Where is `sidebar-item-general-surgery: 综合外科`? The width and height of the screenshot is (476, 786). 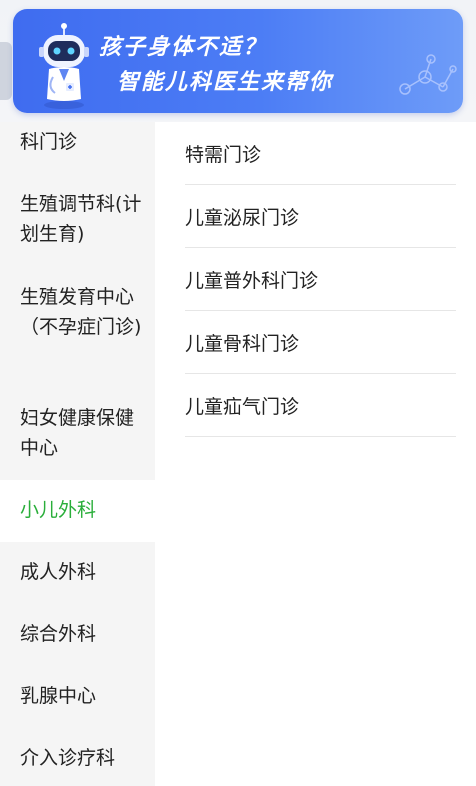 sidebar-item-general-surgery: 综合外科 is located at coordinates (77, 639).